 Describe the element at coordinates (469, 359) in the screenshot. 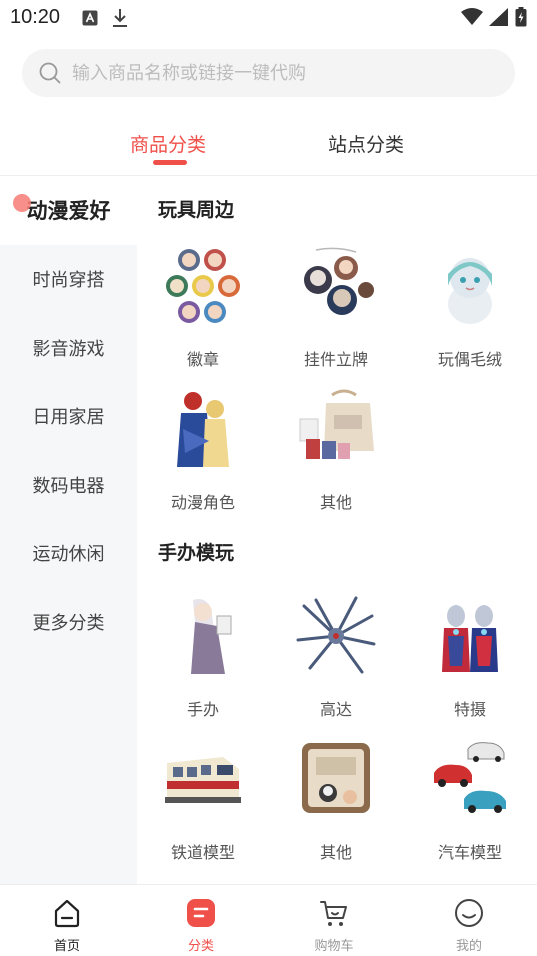

I see `category-item-label: 玩偶毛绒` at that location.